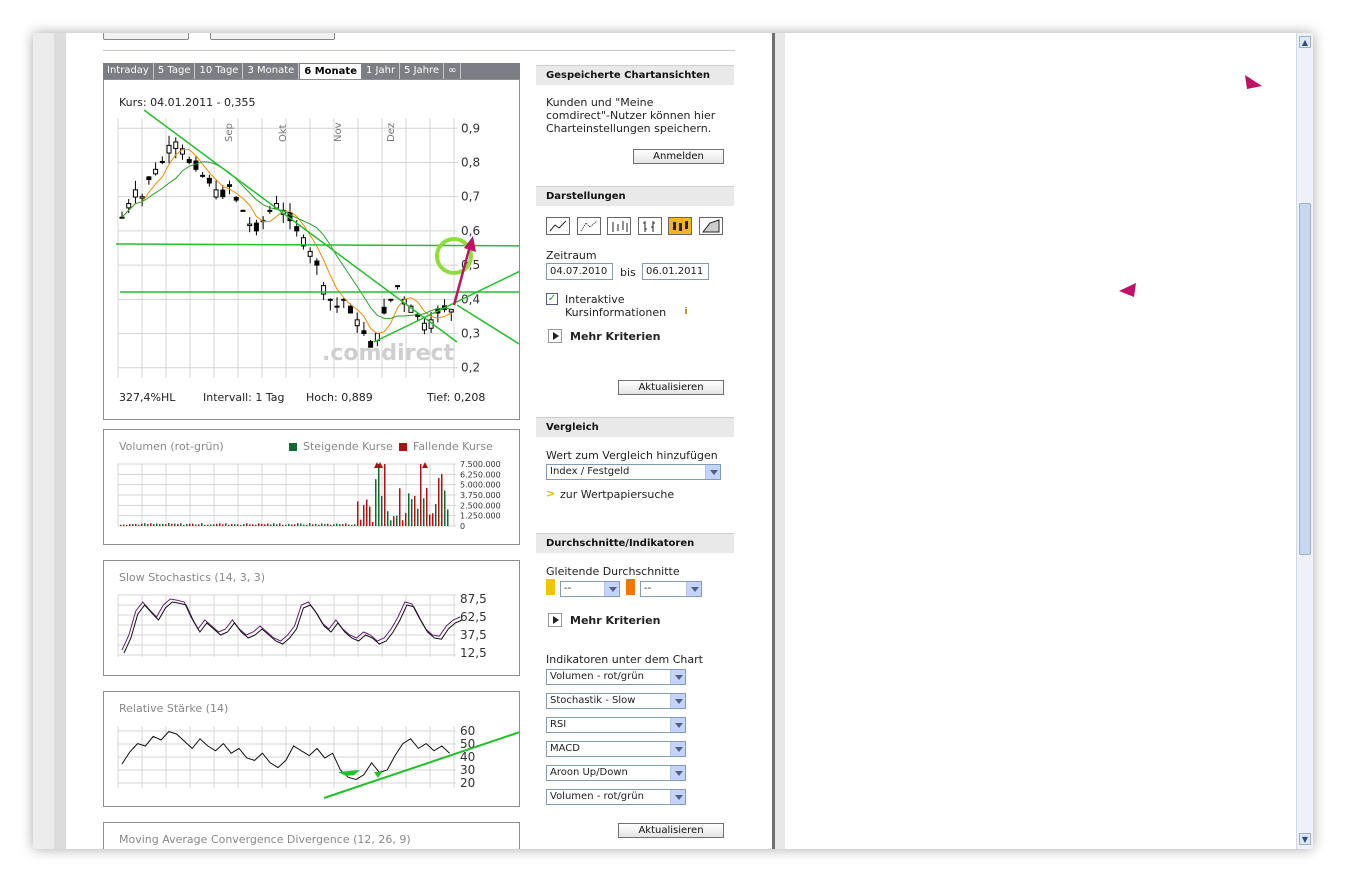 Image resolution: width=1346 pixels, height=882 pixels. What do you see at coordinates (453, 71) in the screenshot?
I see `tab-7: ∞` at bounding box center [453, 71].